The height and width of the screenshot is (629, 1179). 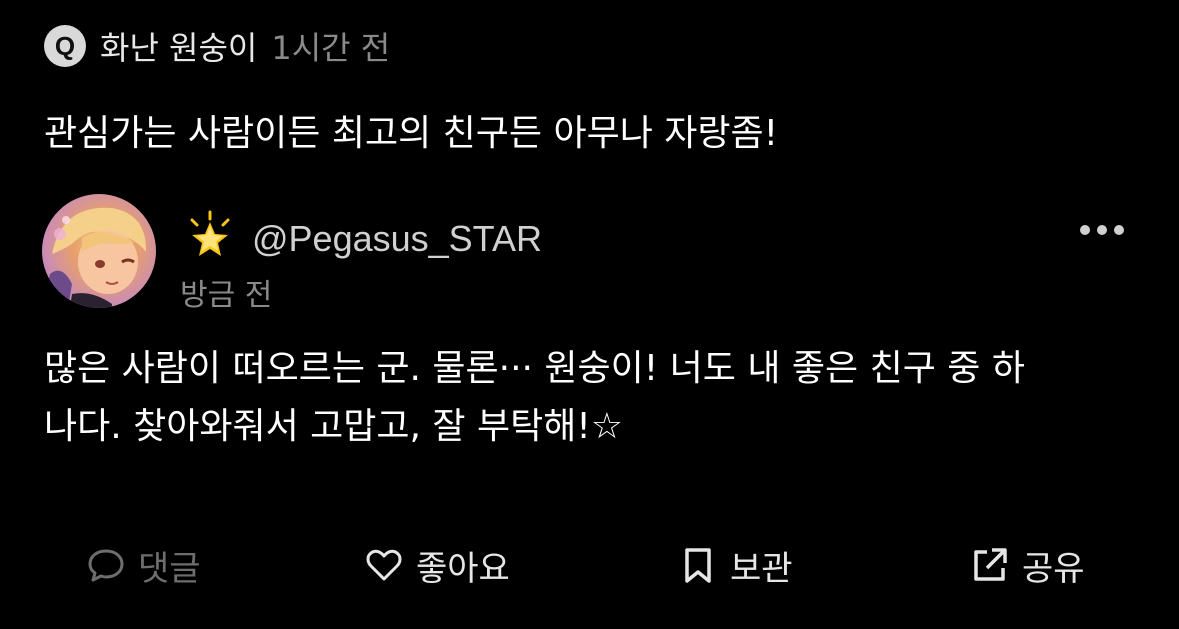 I want to click on save-button: 보관, so click(x=735, y=565).